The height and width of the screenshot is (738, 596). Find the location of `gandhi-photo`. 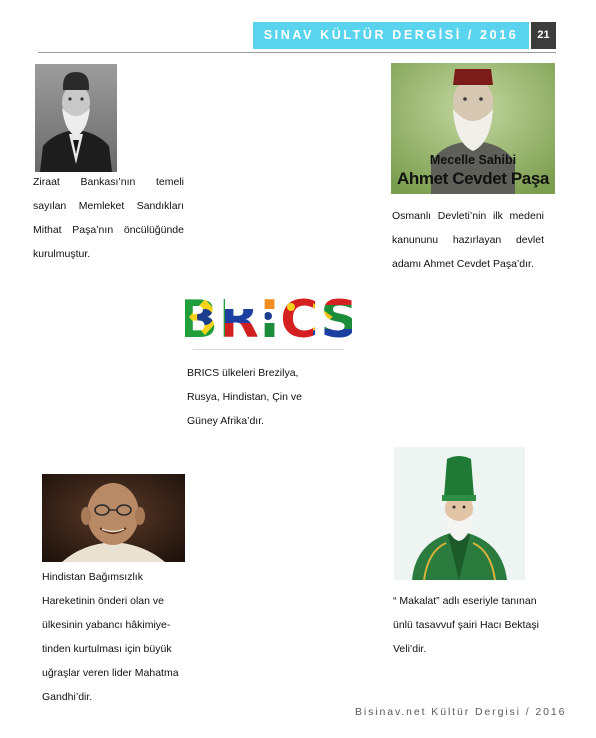

gandhi-photo is located at coordinates (113, 518).